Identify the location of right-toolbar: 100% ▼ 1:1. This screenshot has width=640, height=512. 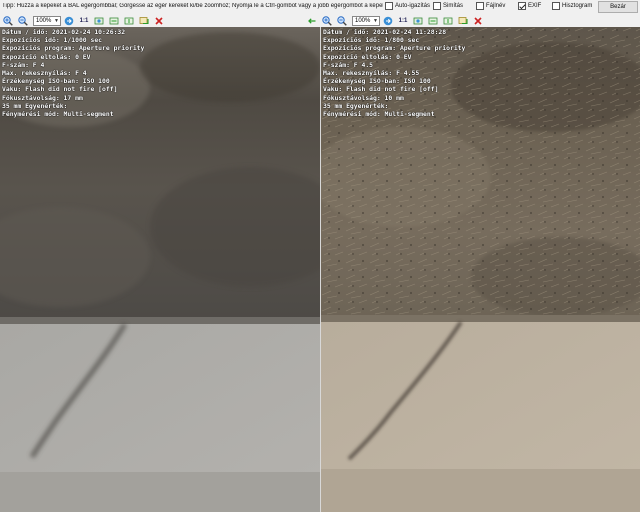
(397, 20).